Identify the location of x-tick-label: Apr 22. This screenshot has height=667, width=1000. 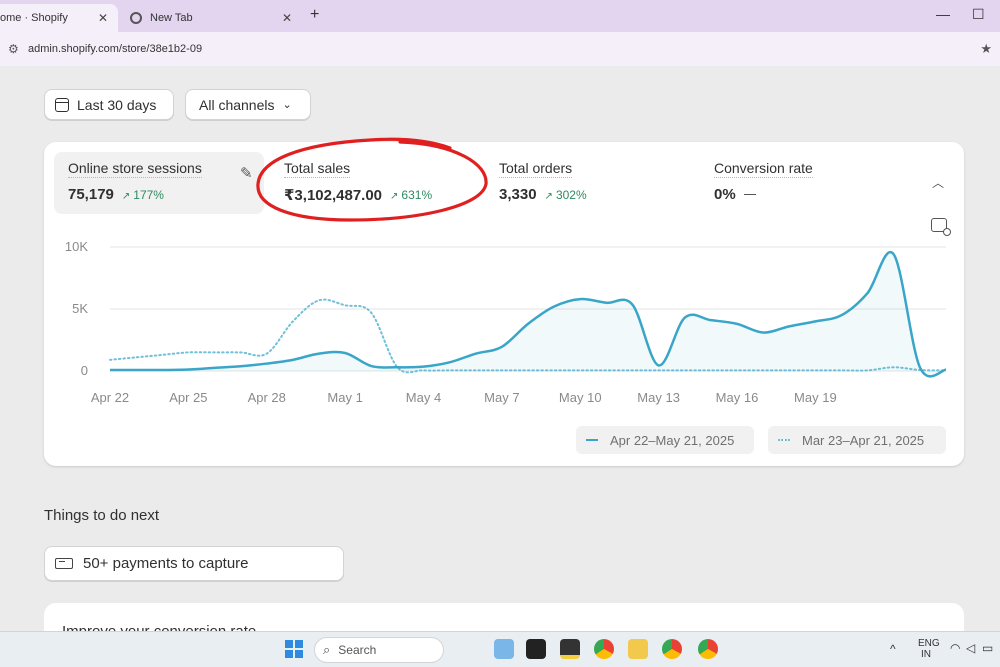
(110, 397).